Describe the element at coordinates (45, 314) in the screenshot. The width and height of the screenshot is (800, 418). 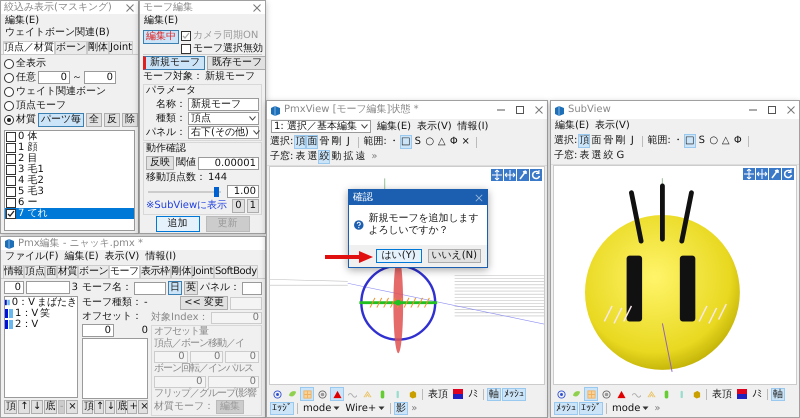
I see `morph-name: 笑` at that location.